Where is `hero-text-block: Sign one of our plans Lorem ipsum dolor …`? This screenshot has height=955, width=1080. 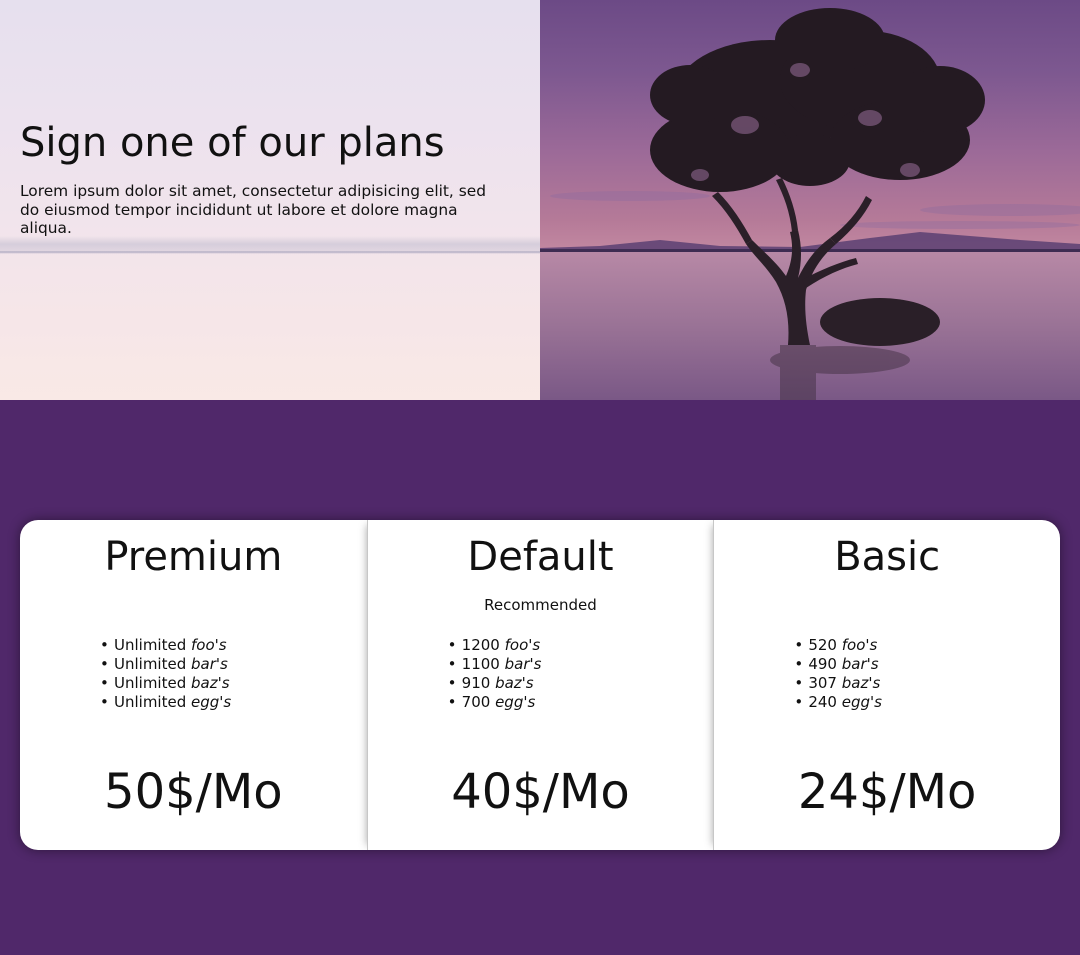
hero-text-block: Sign one of our plans Lorem ipsum dolor … is located at coordinates (265, 178).